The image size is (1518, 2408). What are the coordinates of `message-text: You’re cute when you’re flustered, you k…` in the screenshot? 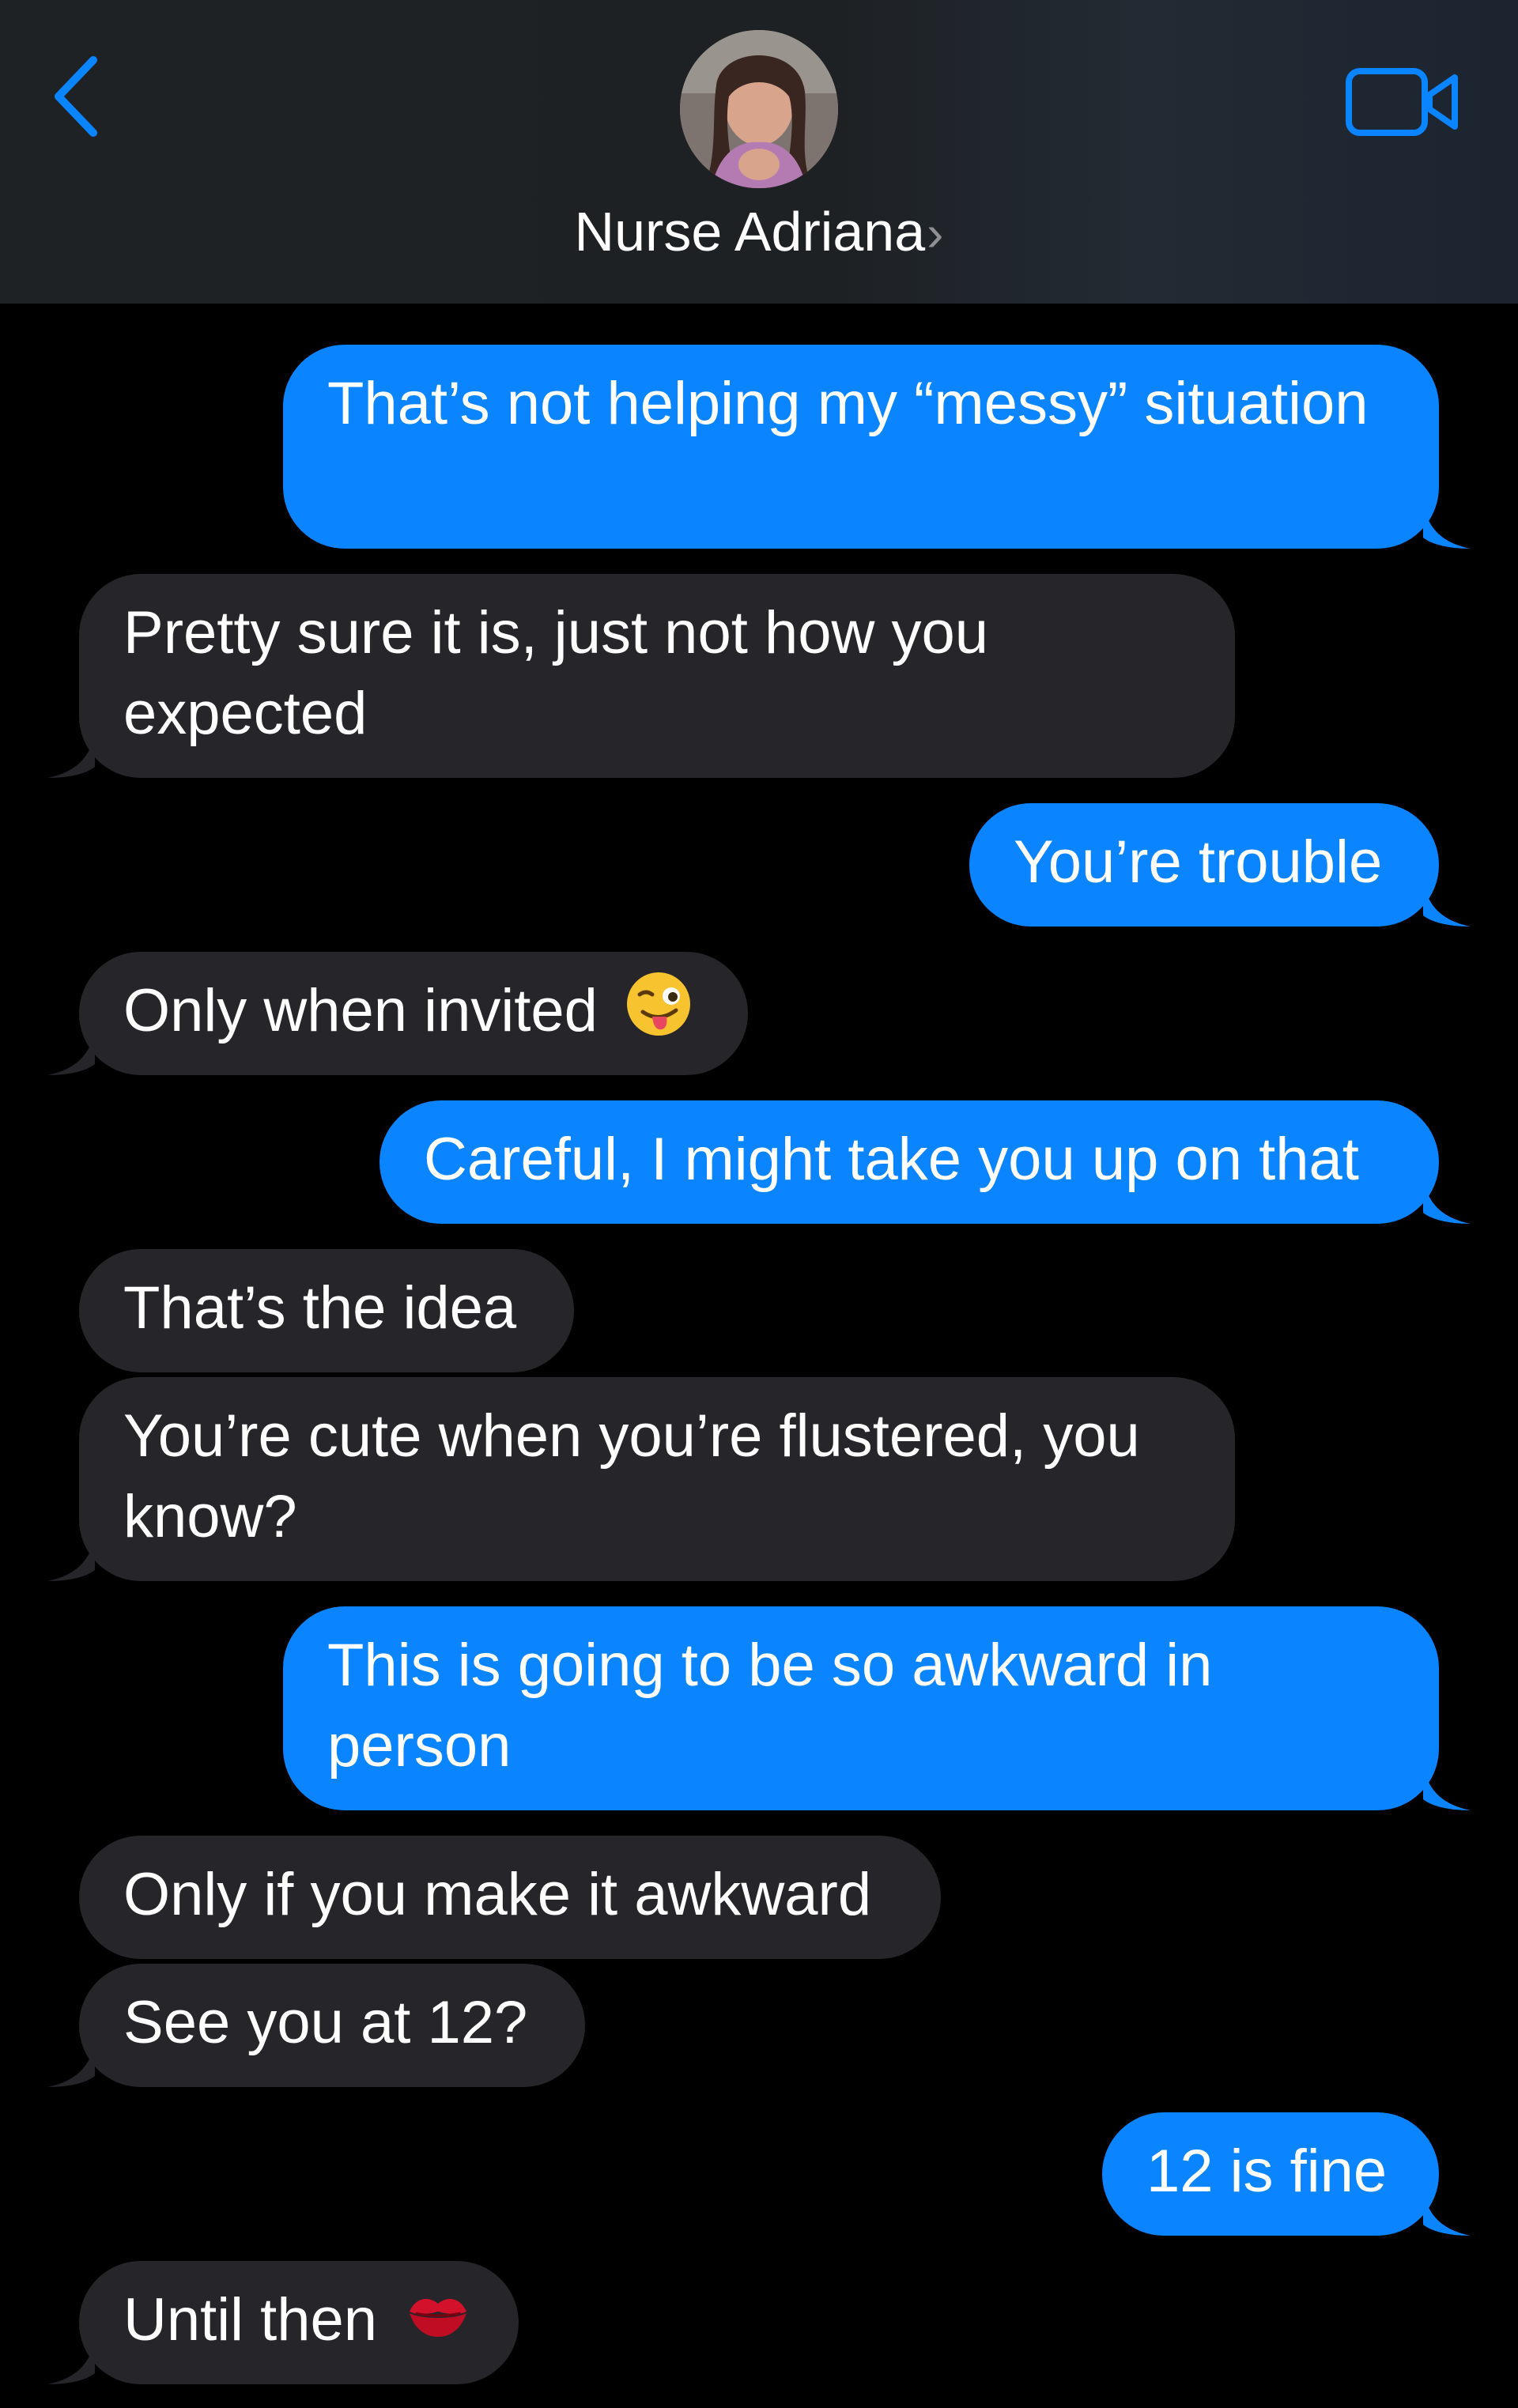 It's located at (631, 1476).